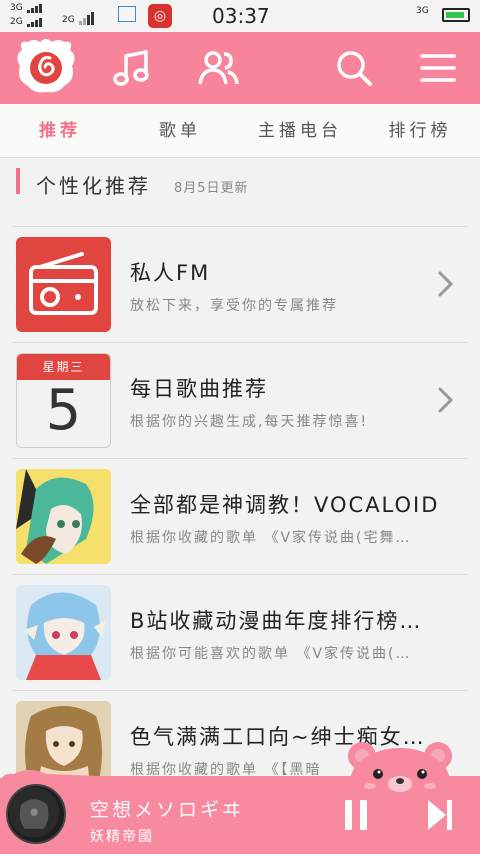 This screenshot has width=480, height=854. I want to click on battery-icon, so click(456, 15).